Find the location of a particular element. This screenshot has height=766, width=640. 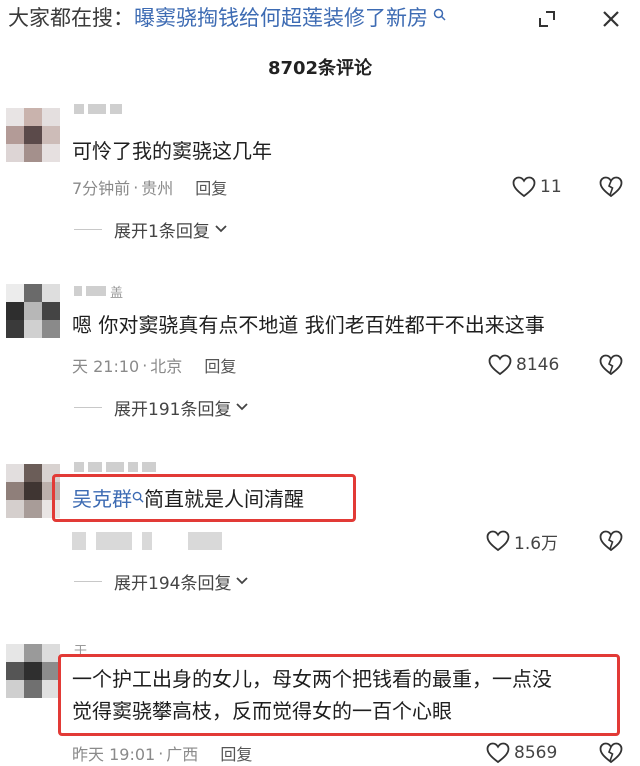

like-button: 8569 is located at coordinates (521, 753).